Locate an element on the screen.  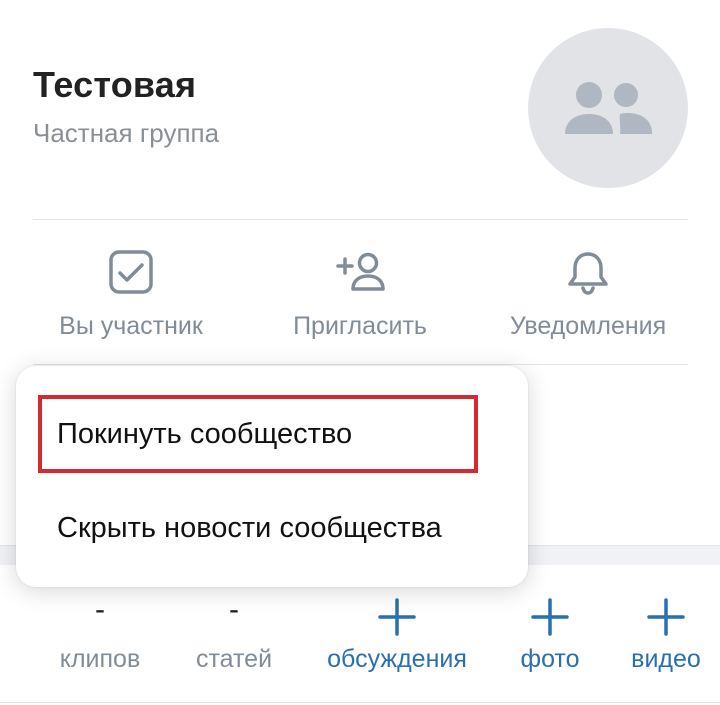
counter-label: обсуждения is located at coordinates (397, 659).